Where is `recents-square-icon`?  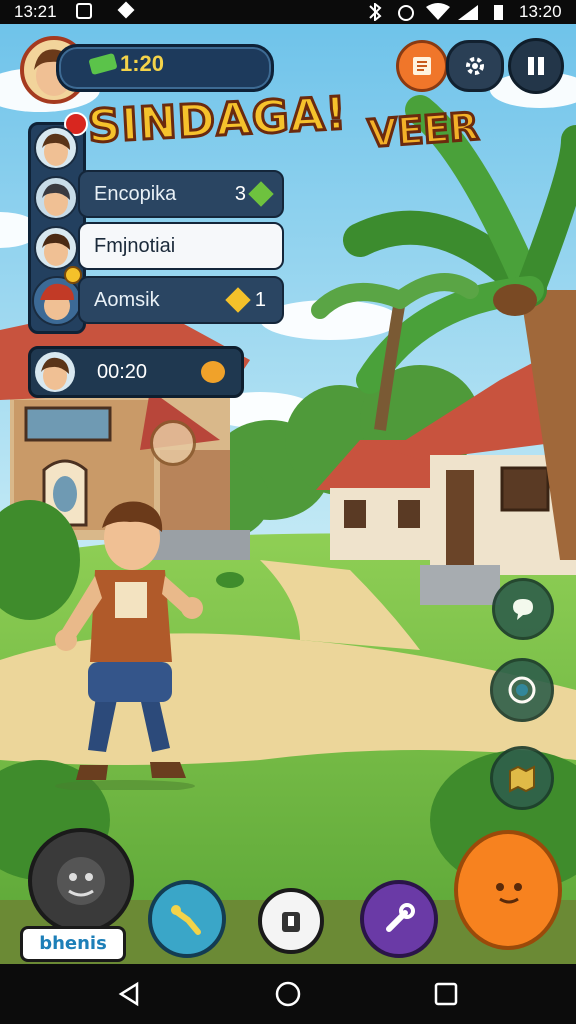
recents-square-icon is located at coordinates (446, 994).